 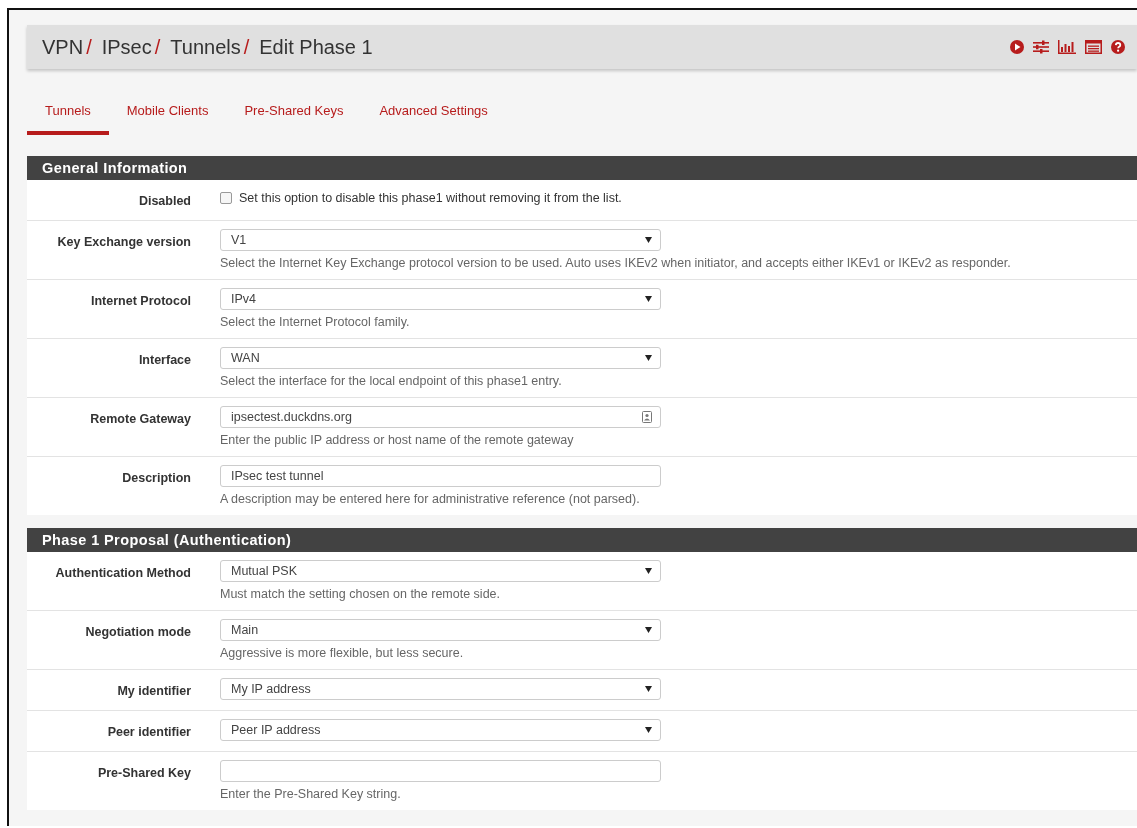 I want to click on section-header: General Information, so click(x=582, y=168).